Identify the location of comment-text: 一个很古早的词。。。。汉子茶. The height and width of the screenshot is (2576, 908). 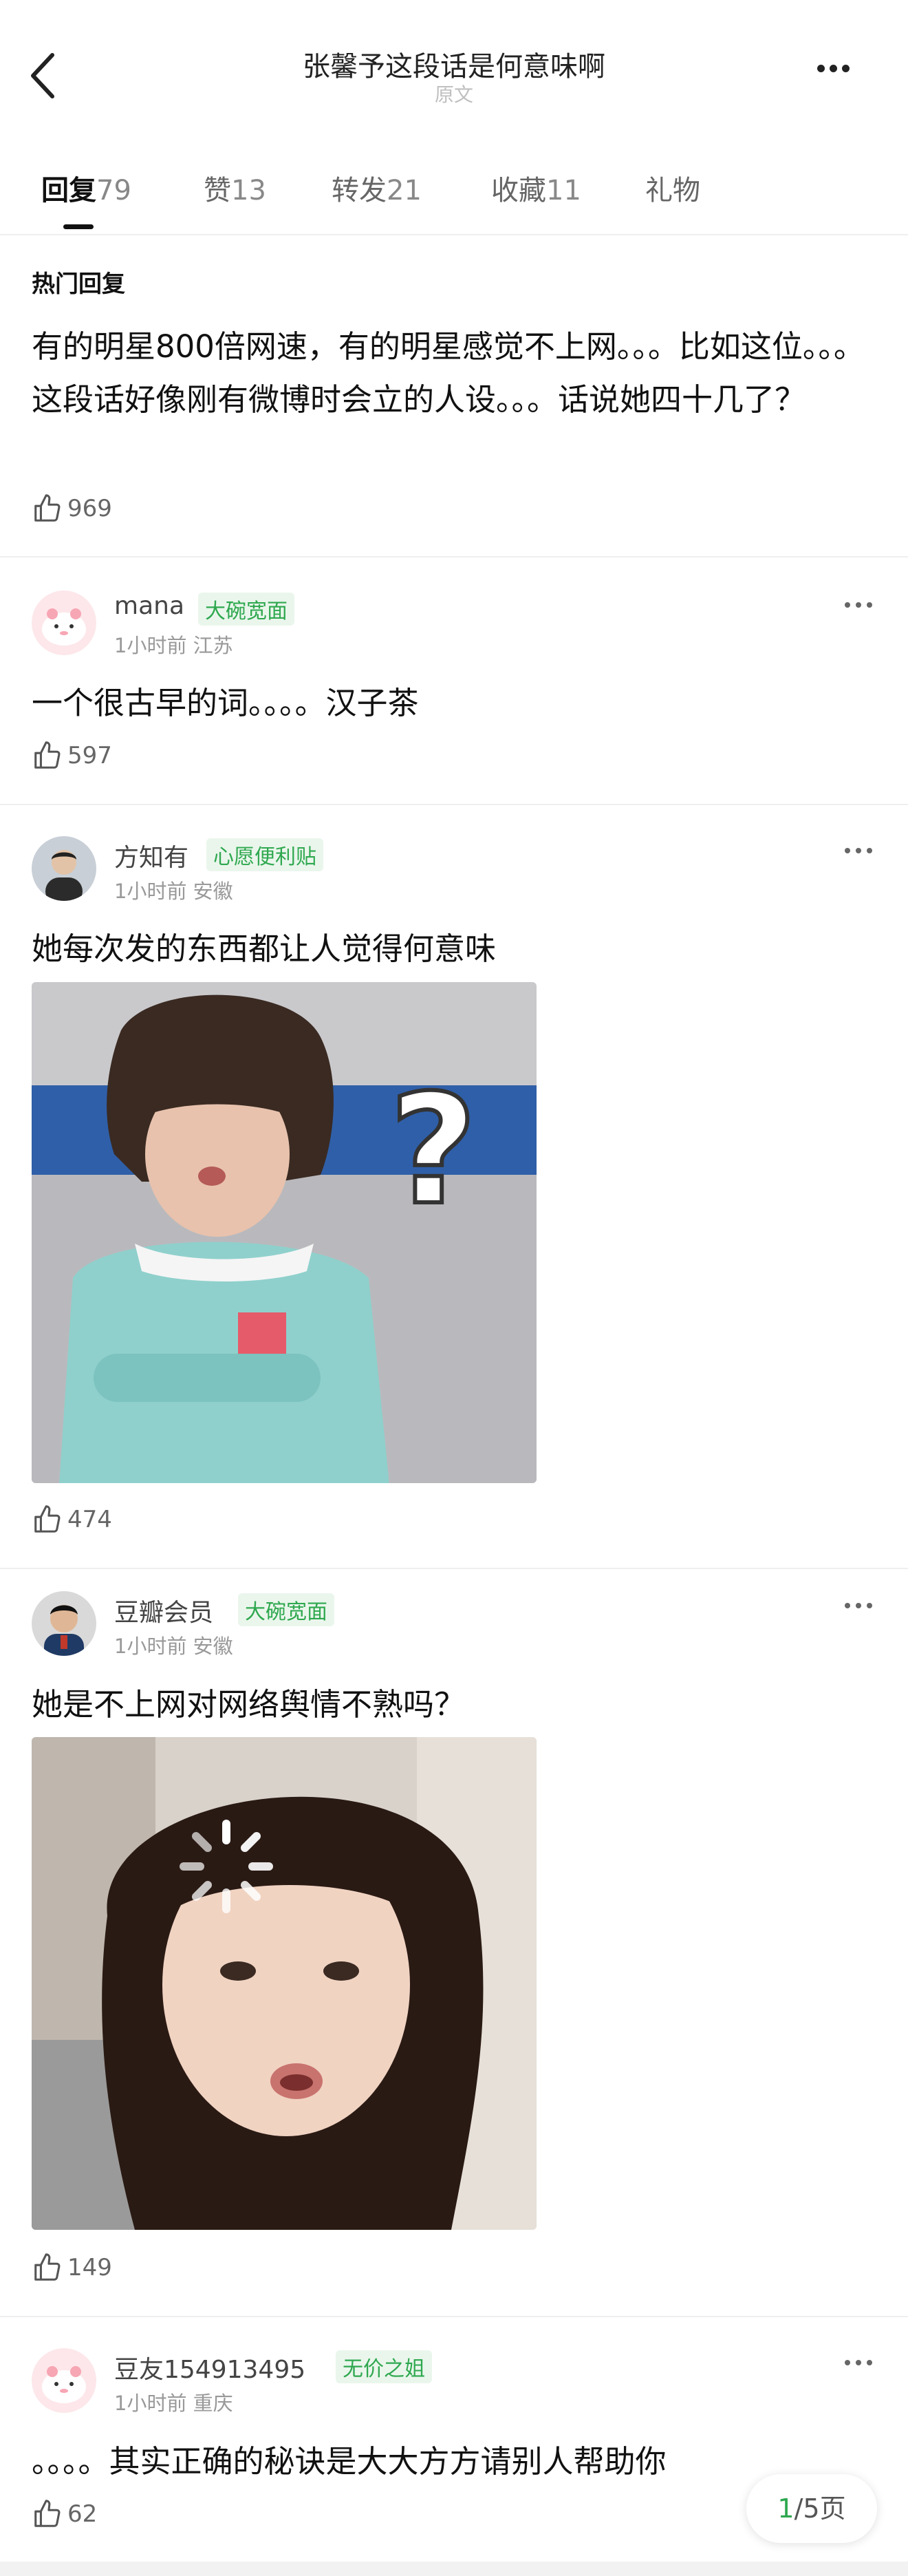
(225, 700).